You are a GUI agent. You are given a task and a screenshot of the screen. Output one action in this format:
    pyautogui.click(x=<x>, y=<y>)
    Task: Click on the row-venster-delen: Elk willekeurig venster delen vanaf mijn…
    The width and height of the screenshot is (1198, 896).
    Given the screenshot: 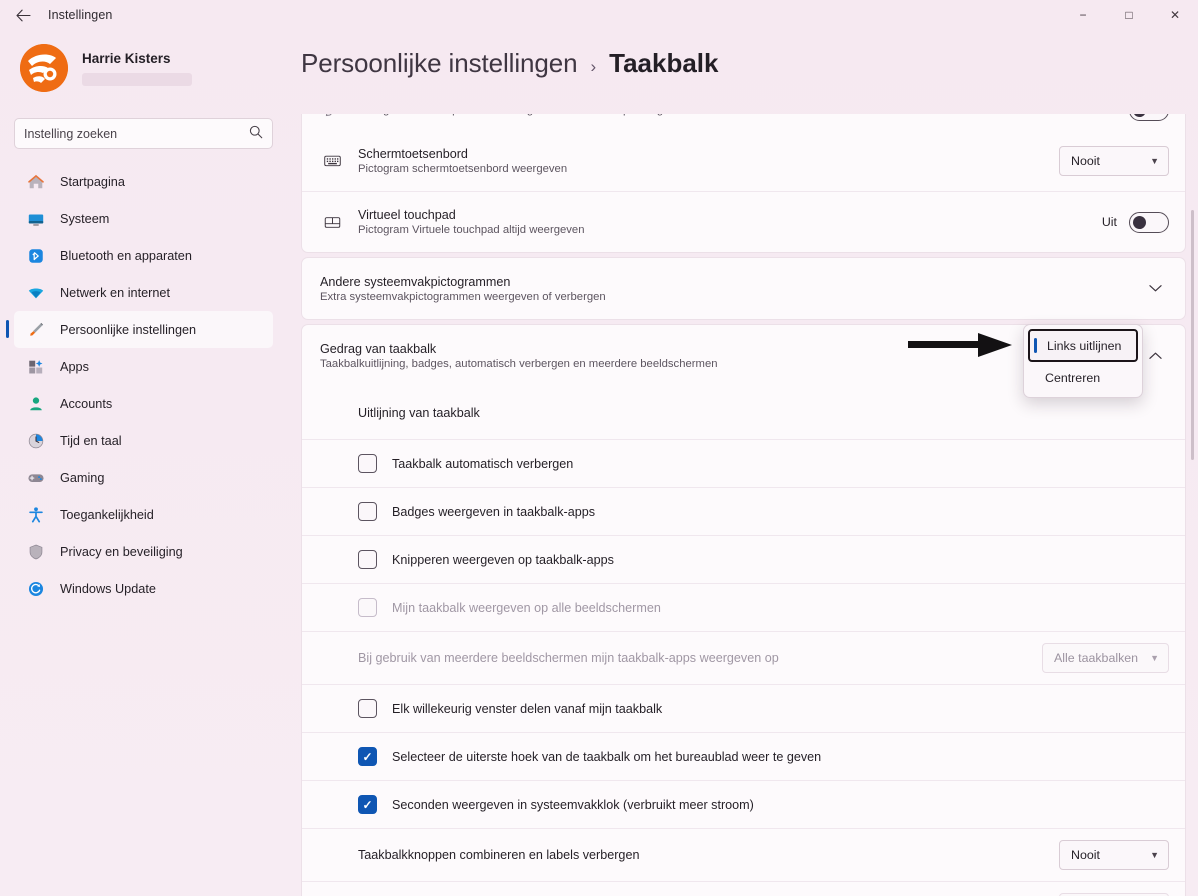 What is the action you would take?
    pyautogui.click(x=743, y=708)
    